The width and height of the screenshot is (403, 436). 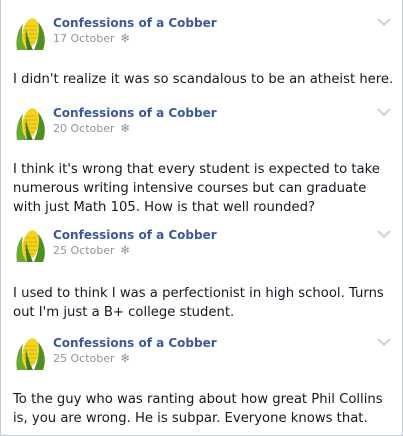 I want to click on post-meta: 17 October ✻, so click(x=91, y=38).